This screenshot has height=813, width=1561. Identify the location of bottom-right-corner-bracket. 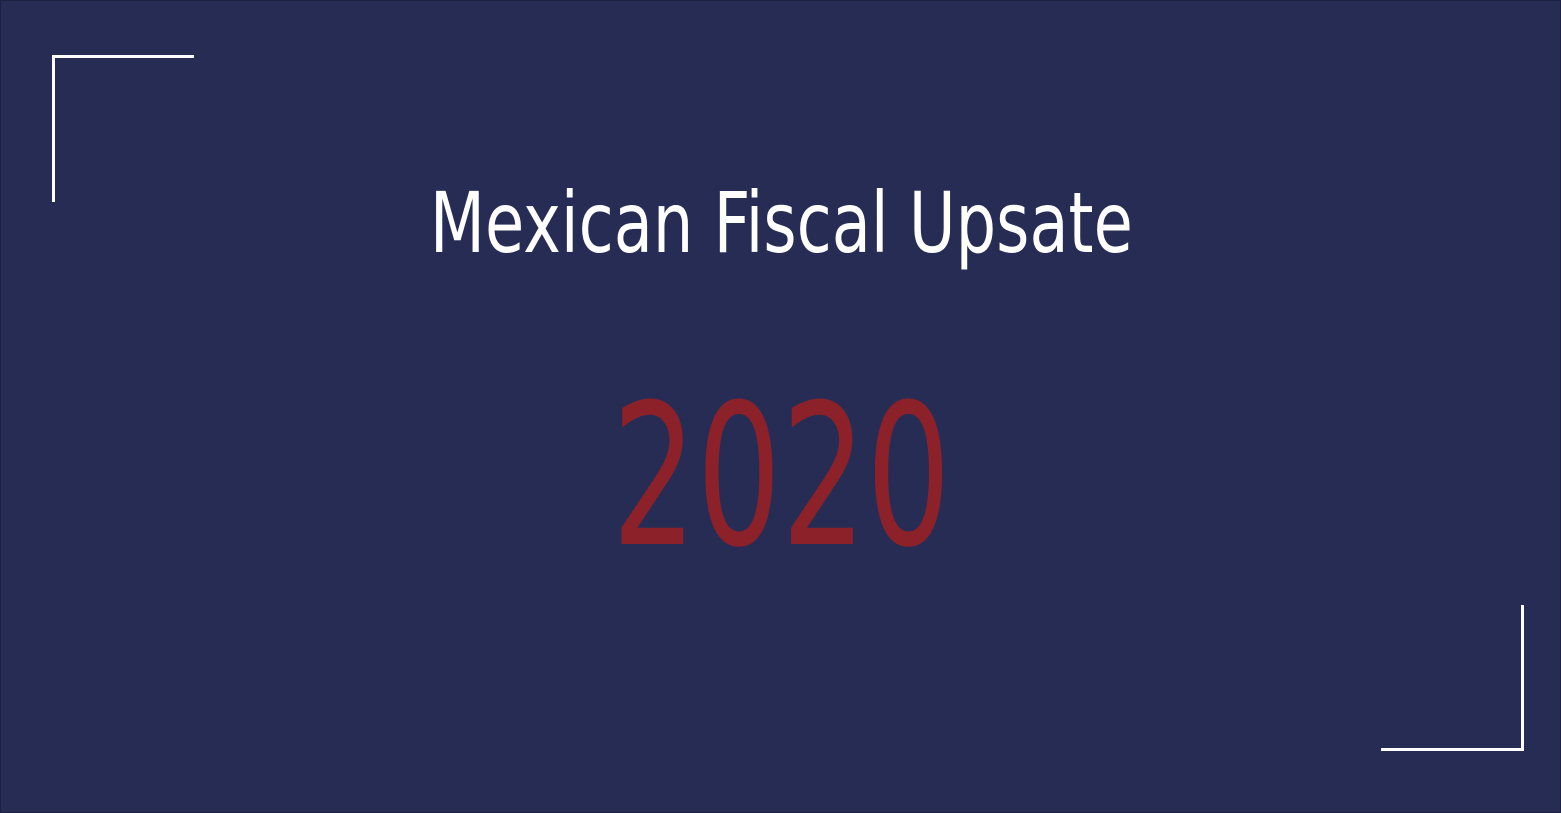
(1452, 678).